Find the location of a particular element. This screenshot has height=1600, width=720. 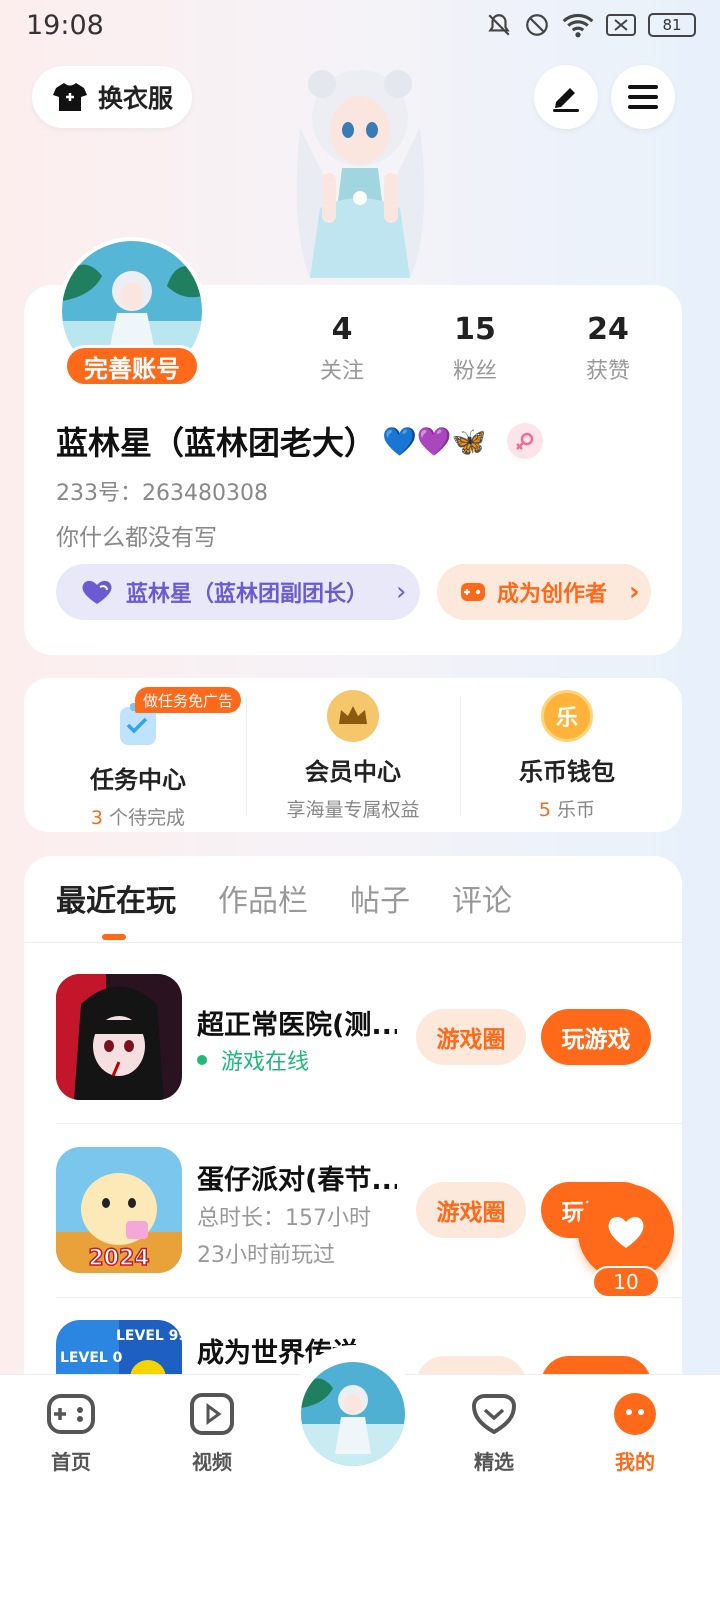

year-label: 2024 is located at coordinates (118, 1258).